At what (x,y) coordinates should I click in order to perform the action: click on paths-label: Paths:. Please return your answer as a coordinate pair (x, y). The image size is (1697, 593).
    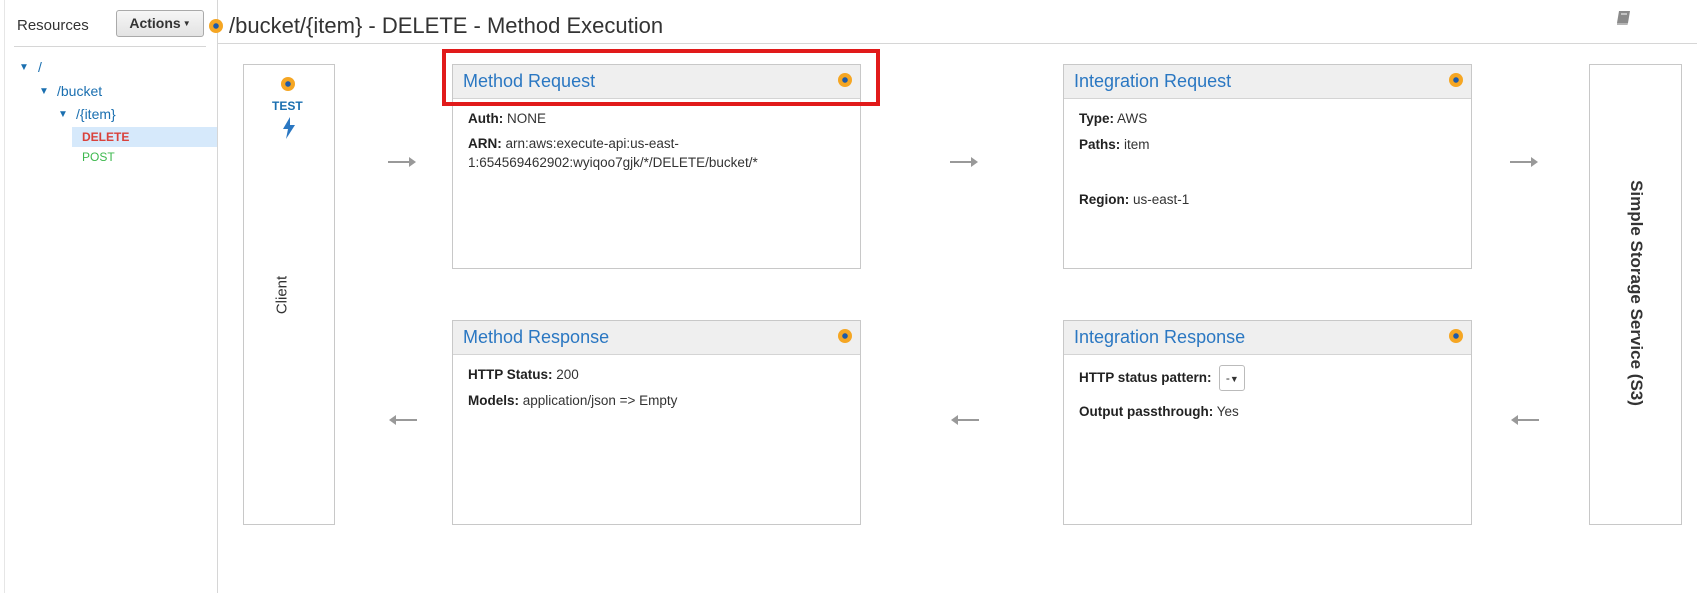
    Looking at the image, I should click on (1100, 144).